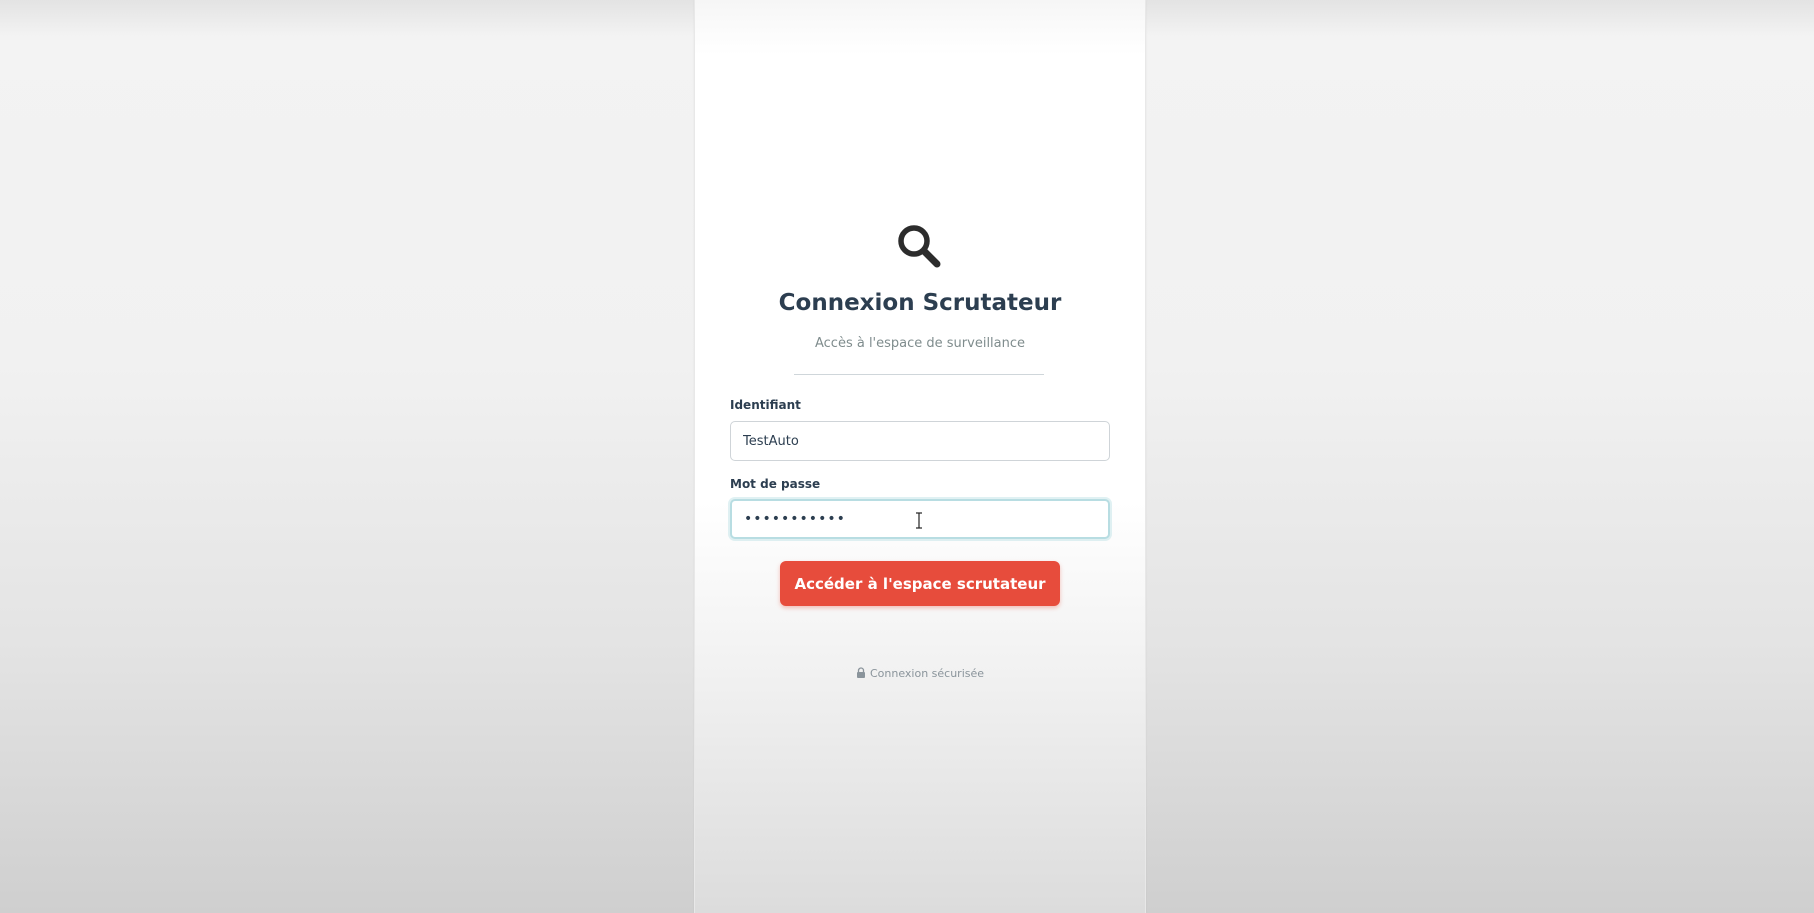 This screenshot has height=913, width=1814. I want to click on magnifier-icon, so click(919, 246).